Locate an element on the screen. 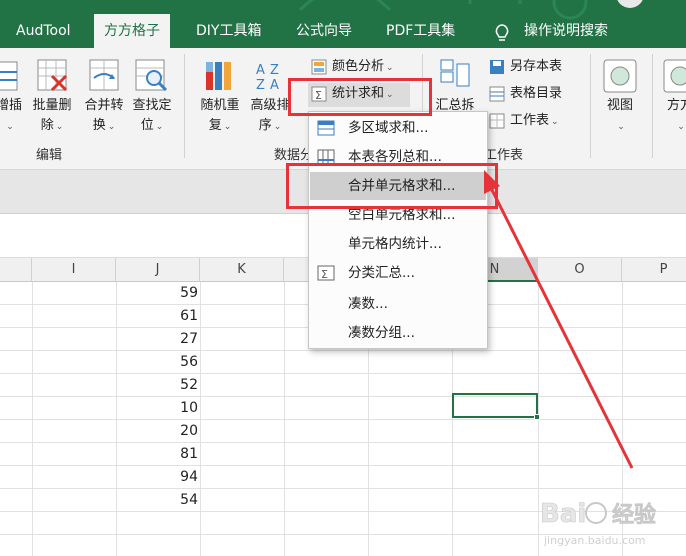 This screenshot has height=556, width=686. merge-convert-button: 合并转 换 ⌄ is located at coordinates (104, 97).